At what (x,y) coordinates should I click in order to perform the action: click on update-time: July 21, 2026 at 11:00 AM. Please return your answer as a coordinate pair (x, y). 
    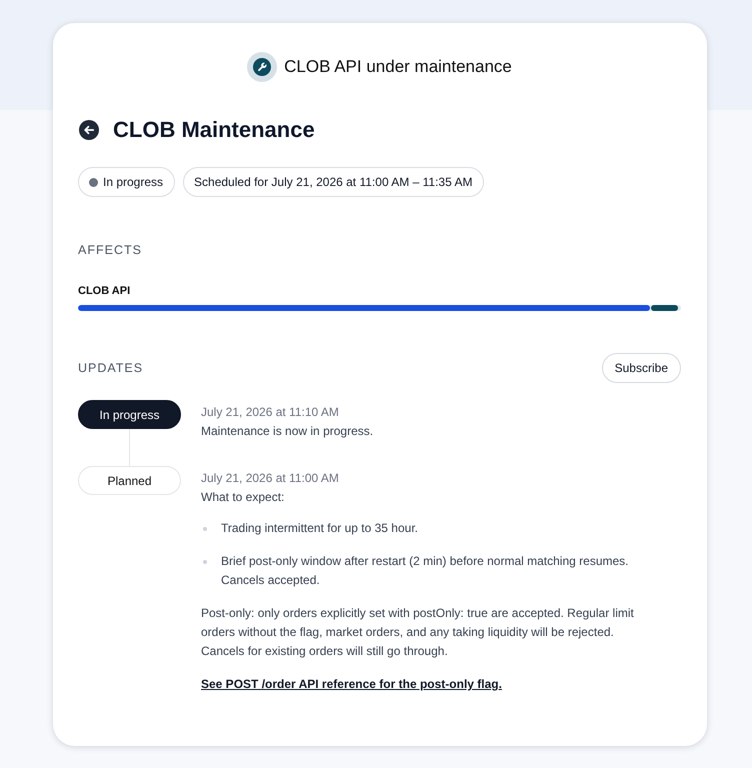
    Looking at the image, I should click on (270, 478).